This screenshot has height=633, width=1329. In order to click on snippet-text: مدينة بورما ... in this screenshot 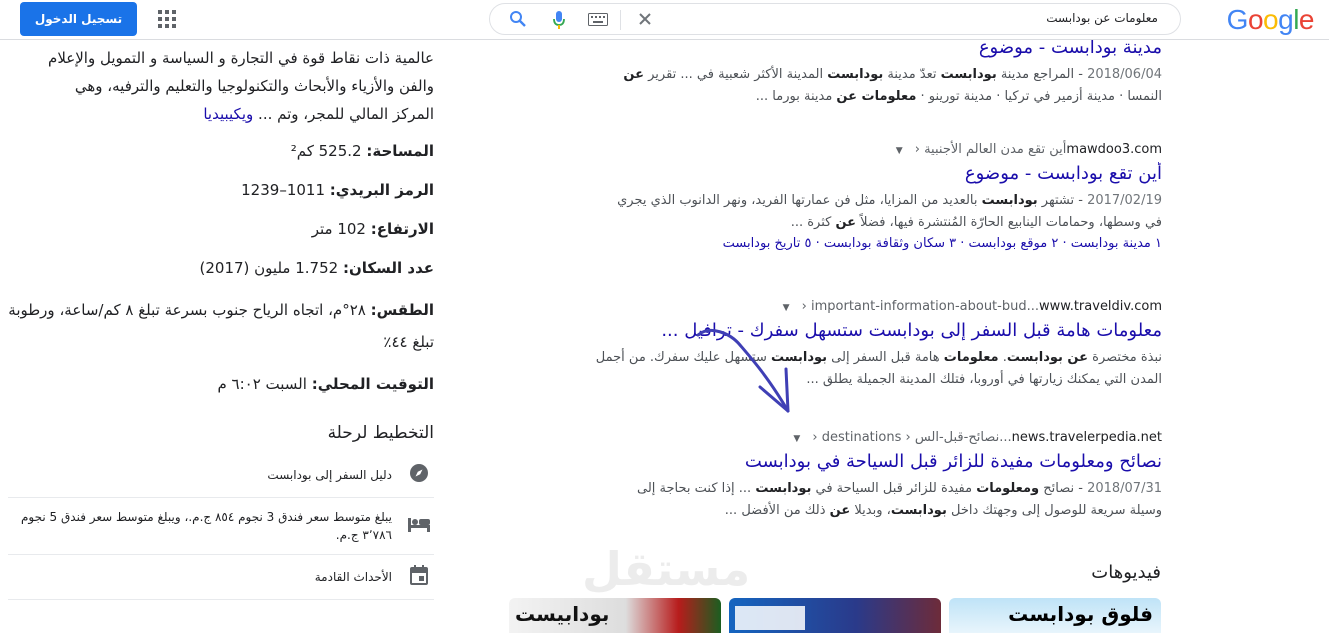, I will do `click(796, 96)`.